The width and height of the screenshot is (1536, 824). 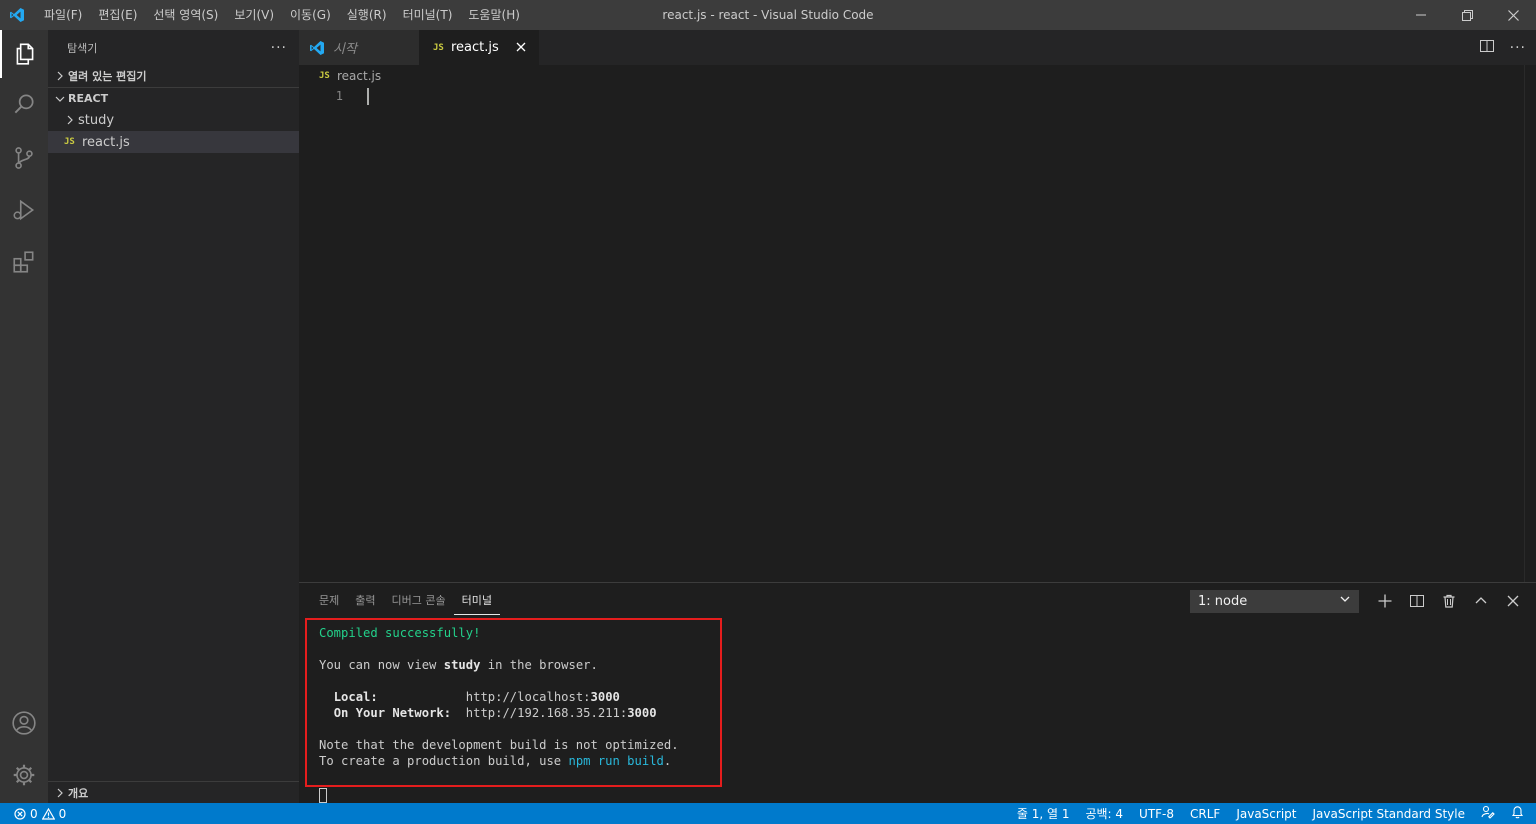 I want to click on kill-terminal-button, so click(x=1449, y=601).